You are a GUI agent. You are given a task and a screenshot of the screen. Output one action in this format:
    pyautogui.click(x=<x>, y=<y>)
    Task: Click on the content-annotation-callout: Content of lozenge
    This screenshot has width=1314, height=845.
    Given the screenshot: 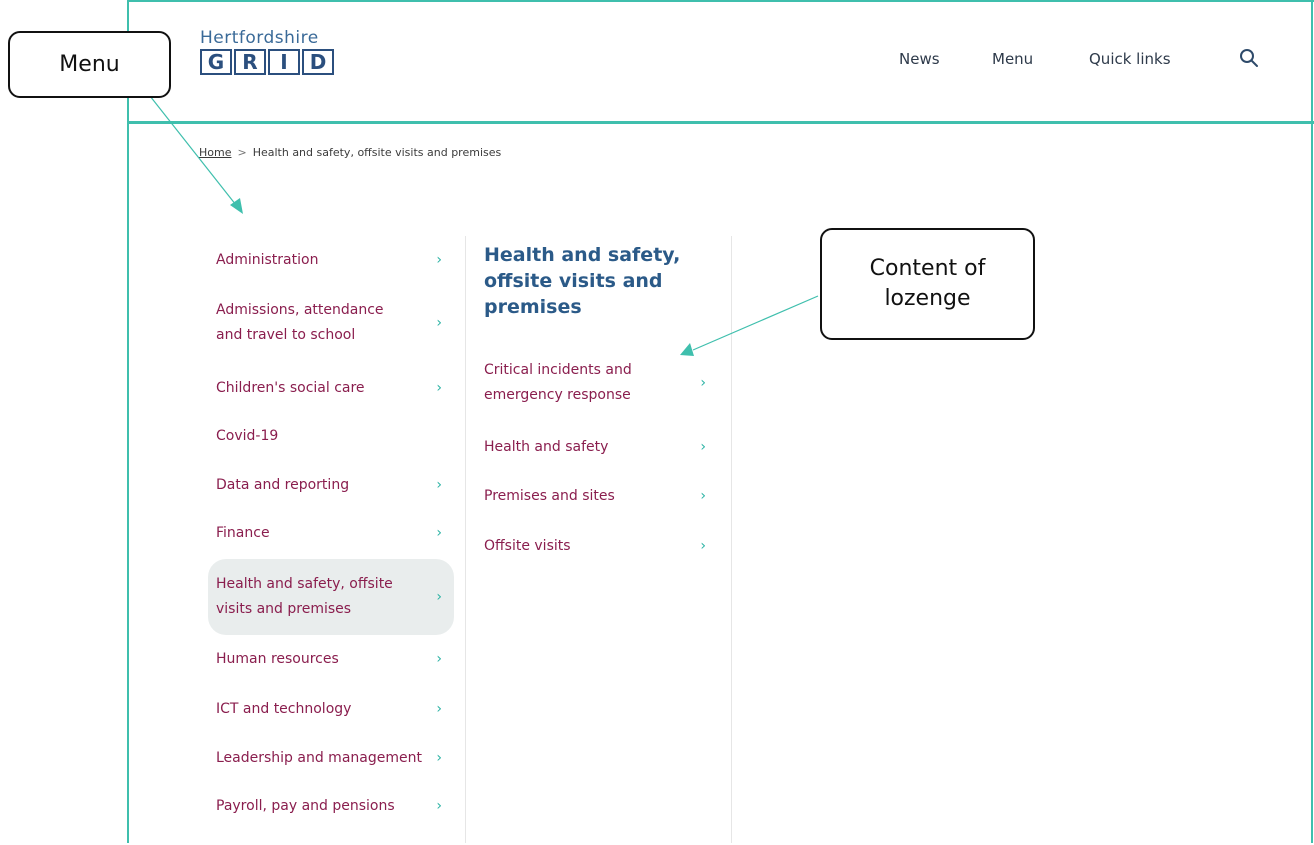 What is the action you would take?
    pyautogui.click(x=927, y=284)
    